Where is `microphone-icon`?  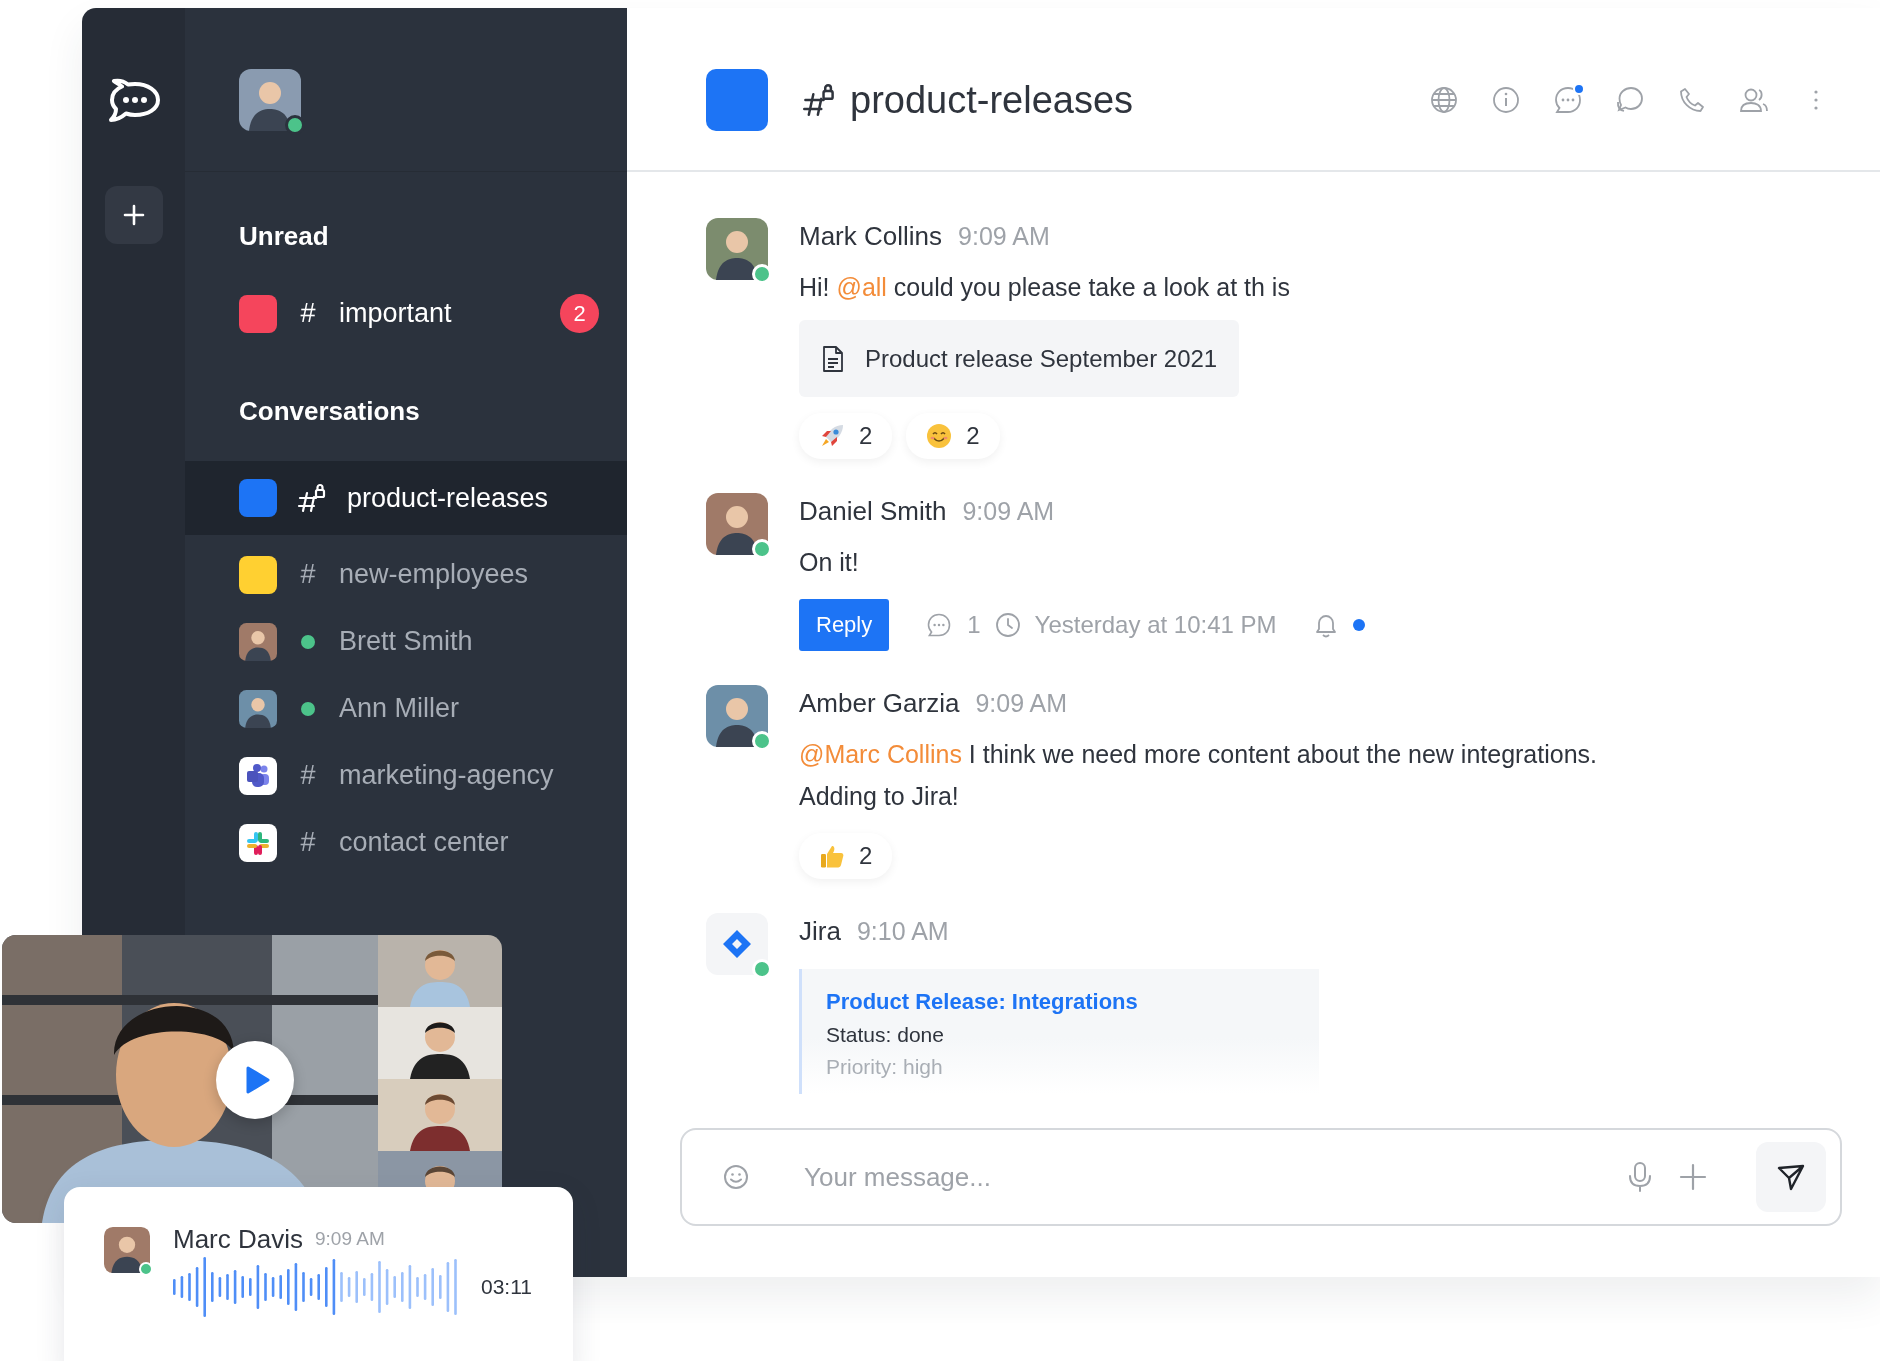
microphone-icon is located at coordinates (1640, 1177).